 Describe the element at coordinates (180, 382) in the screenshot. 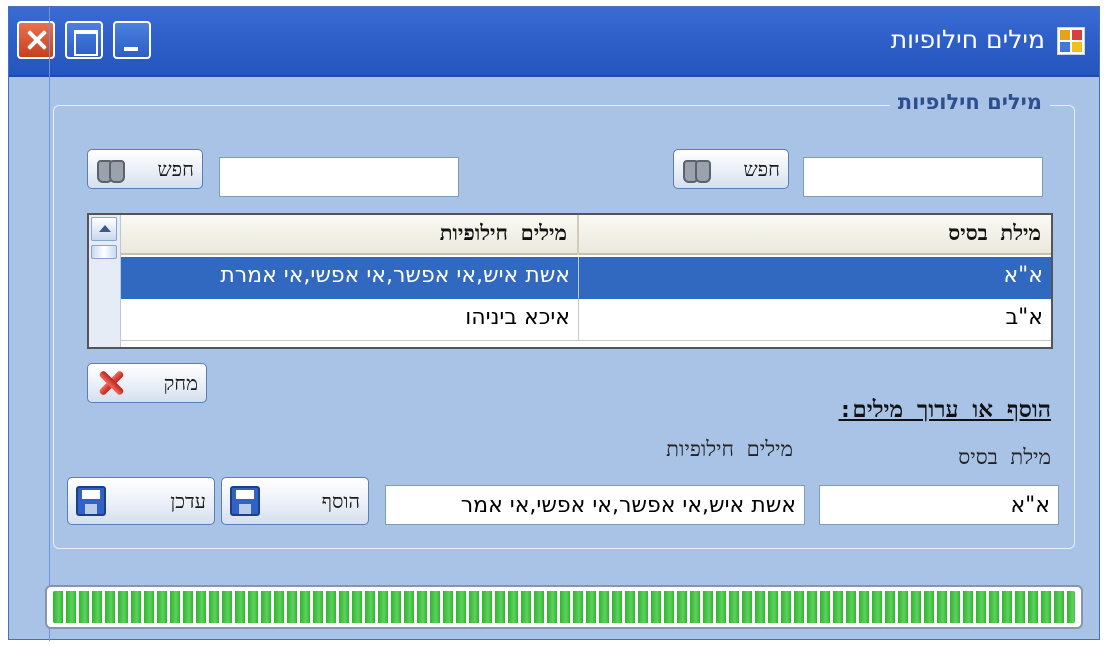

I see `delete-label: מחק` at that location.